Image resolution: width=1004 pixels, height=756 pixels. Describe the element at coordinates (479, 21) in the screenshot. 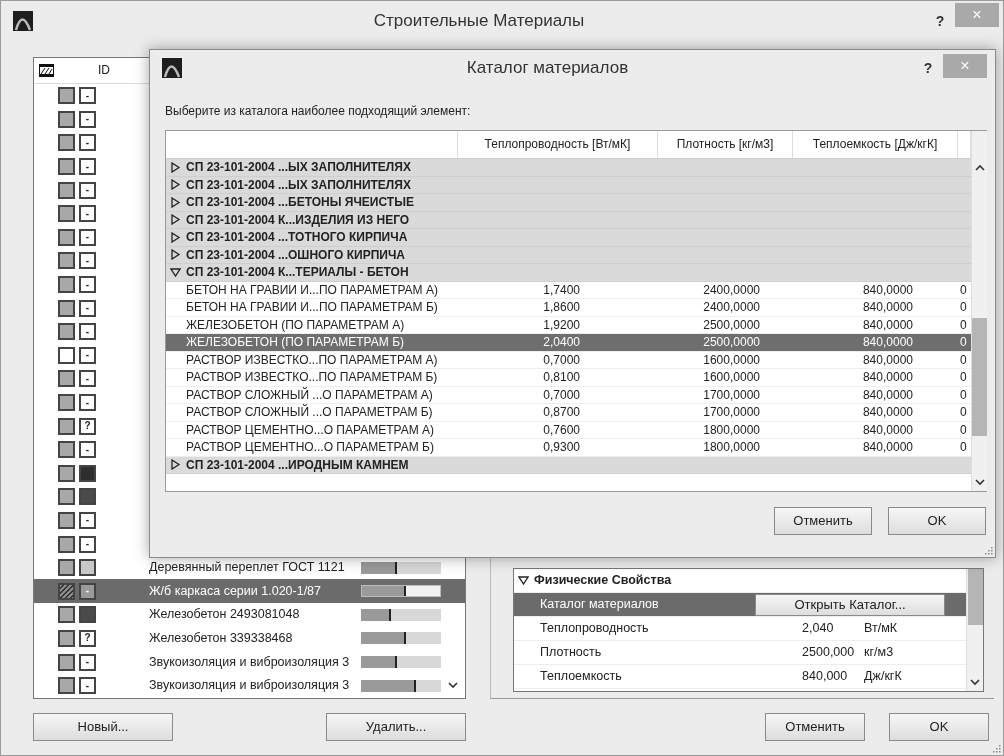

I see `window-title: Строительные Материалы` at that location.